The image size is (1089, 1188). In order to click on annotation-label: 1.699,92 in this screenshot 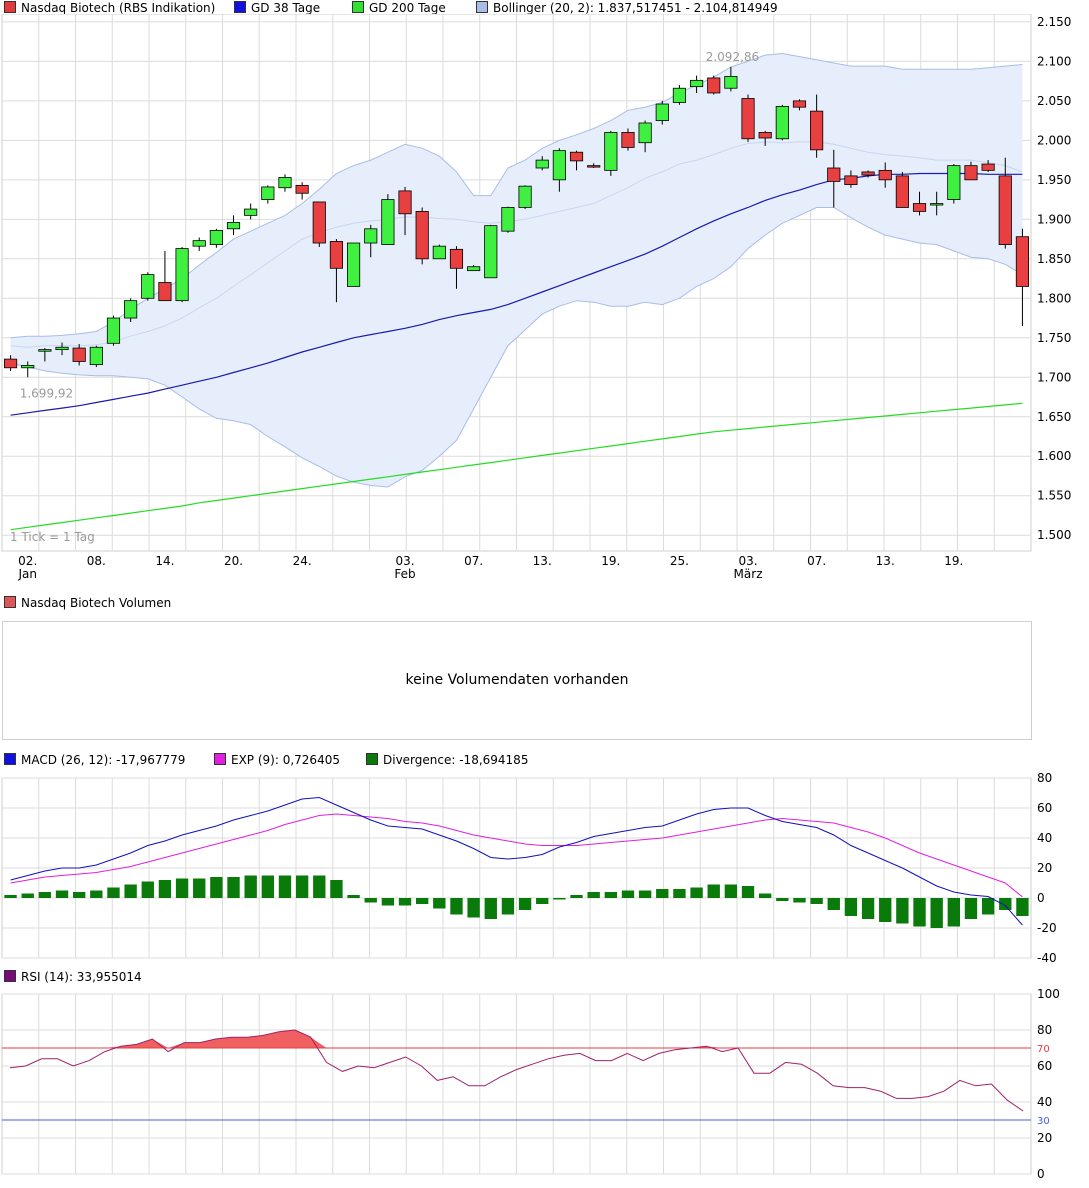, I will do `click(46, 393)`.